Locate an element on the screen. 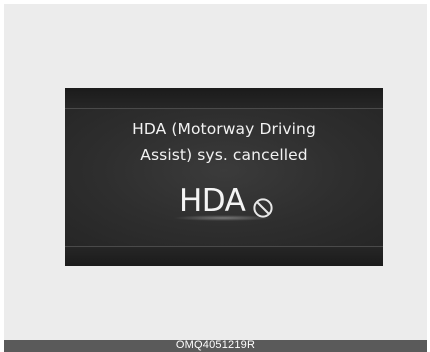 This screenshot has width=430, height=352. display-top-band is located at coordinates (224, 98).